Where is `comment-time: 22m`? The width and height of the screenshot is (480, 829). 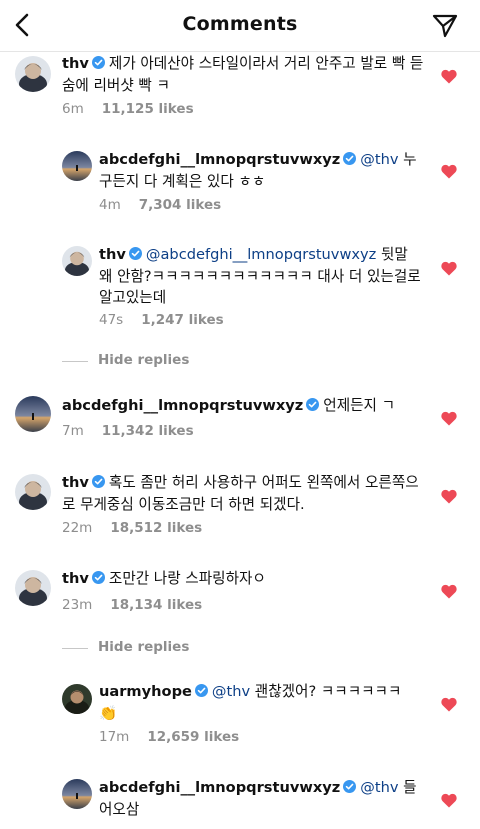
comment-time: 22m is located at coordinates (77, 528).